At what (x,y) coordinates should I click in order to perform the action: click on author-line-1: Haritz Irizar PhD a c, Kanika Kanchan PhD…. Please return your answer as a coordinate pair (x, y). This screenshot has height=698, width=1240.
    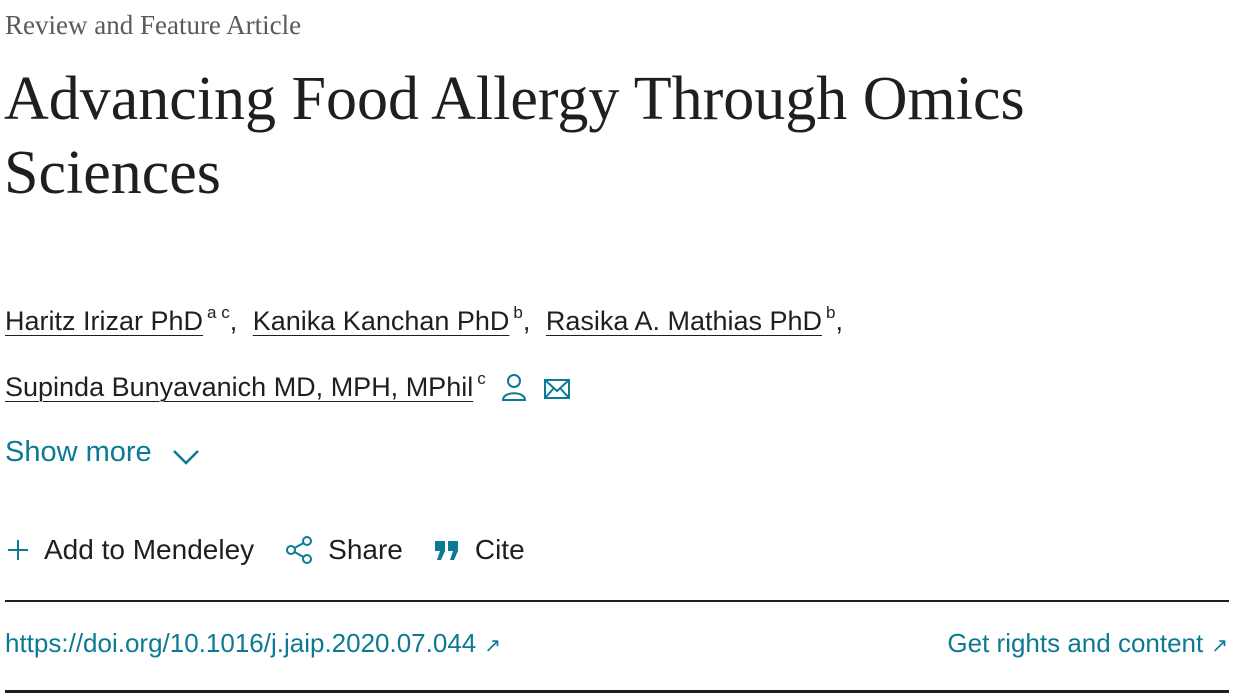
    Looking at the image, I should click on (605, 317).